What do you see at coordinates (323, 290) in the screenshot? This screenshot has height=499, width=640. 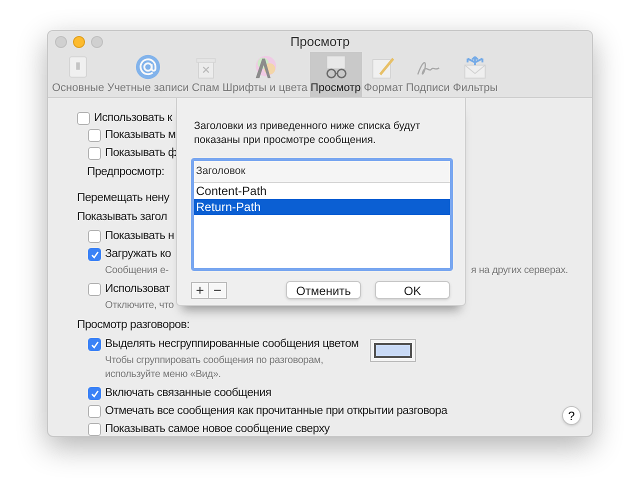 I see `cancel-button: Отменить` at bounding box center [323, 290].